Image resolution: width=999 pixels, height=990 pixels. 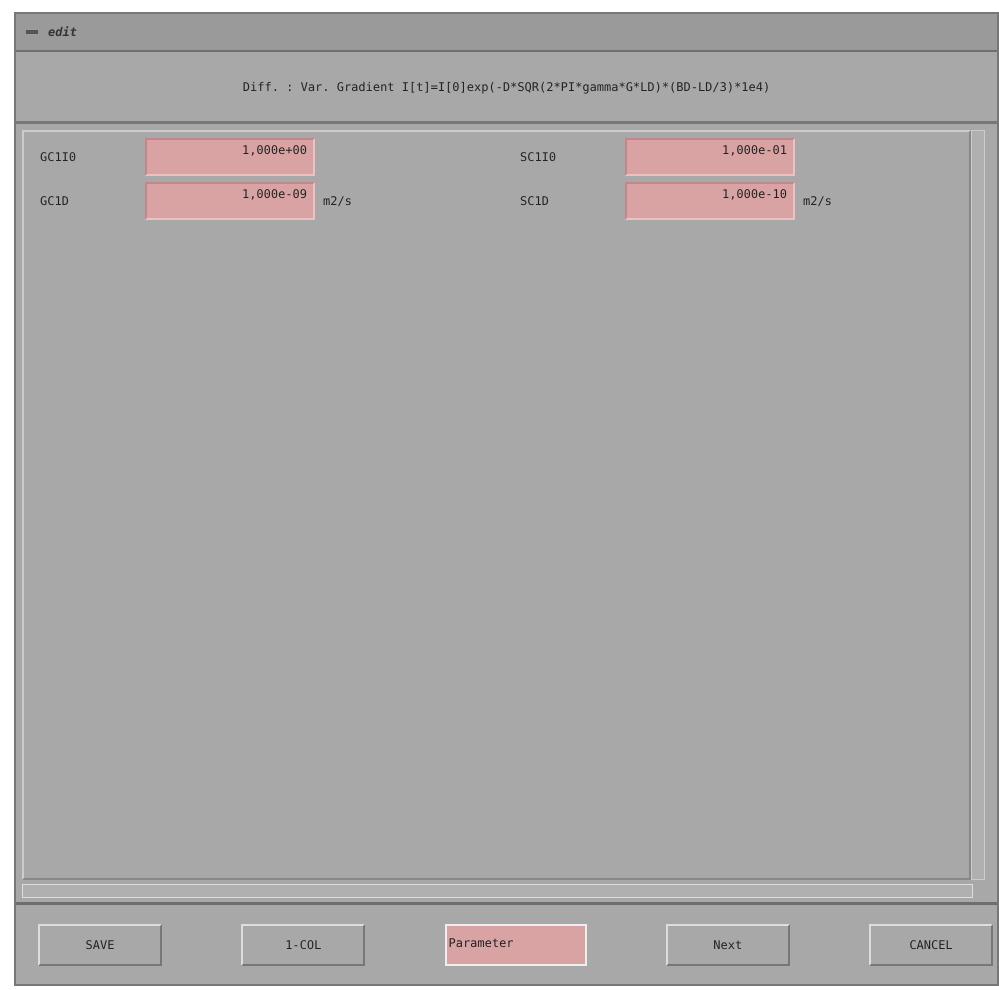 I want to click on vertical-scrollbar, so click(x=978, y=505).